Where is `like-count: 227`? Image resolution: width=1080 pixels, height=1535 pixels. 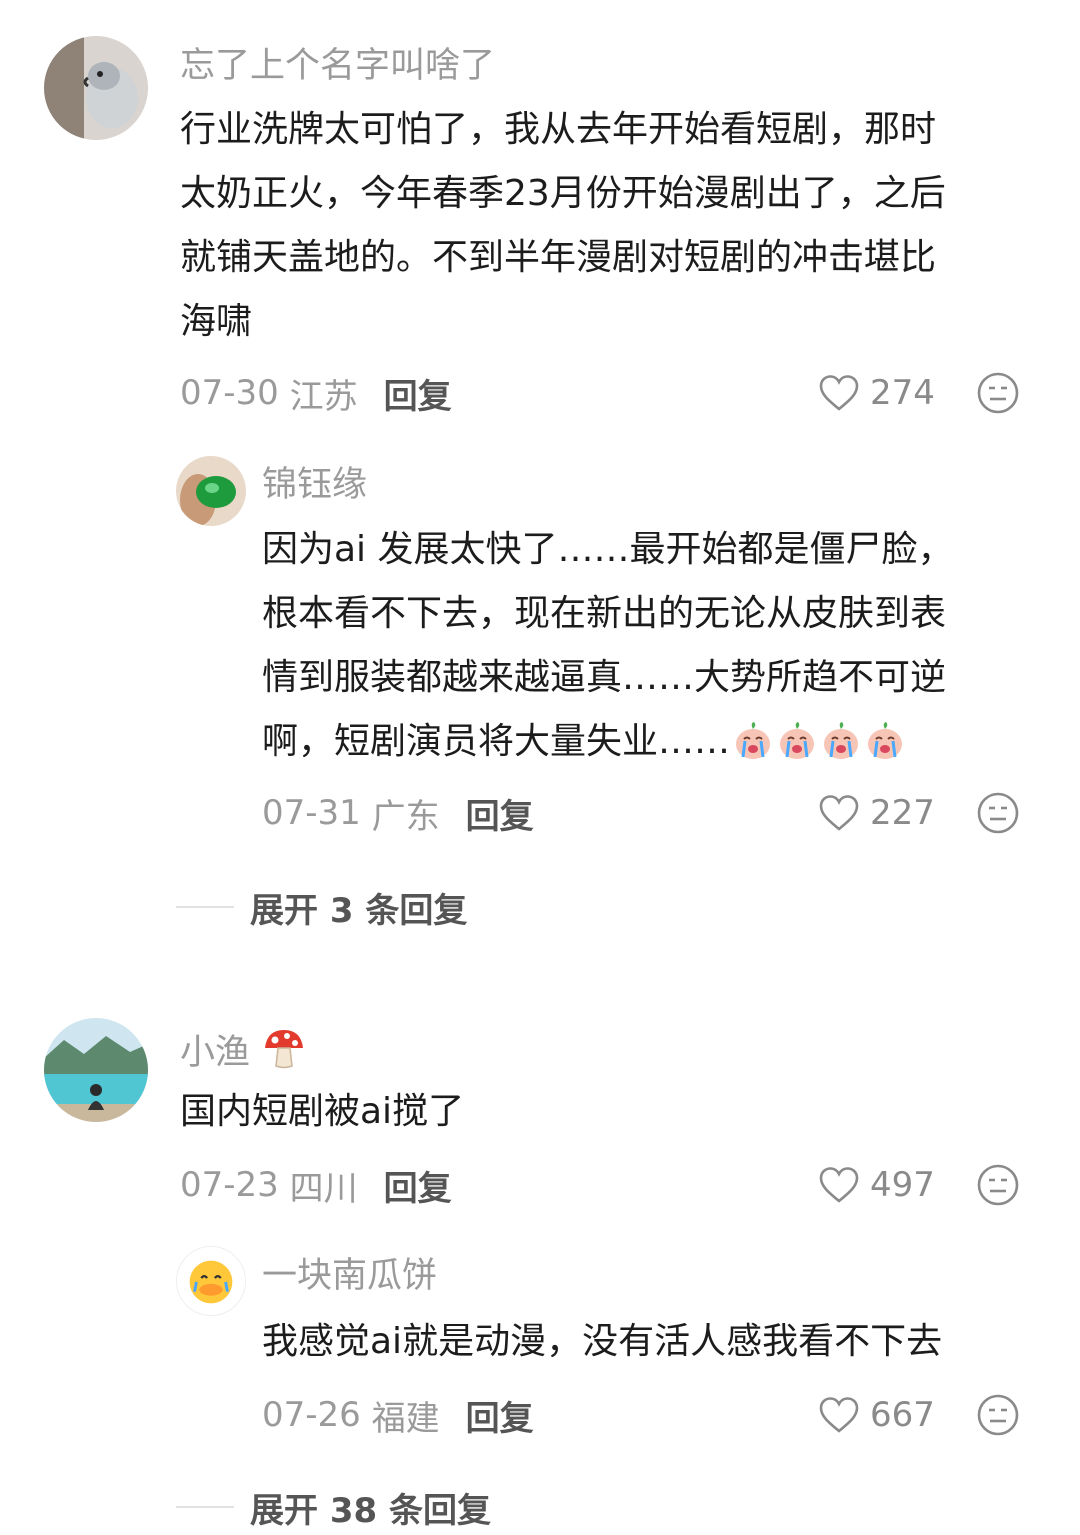 like-count: 227 is located at coordinates (902, 813).